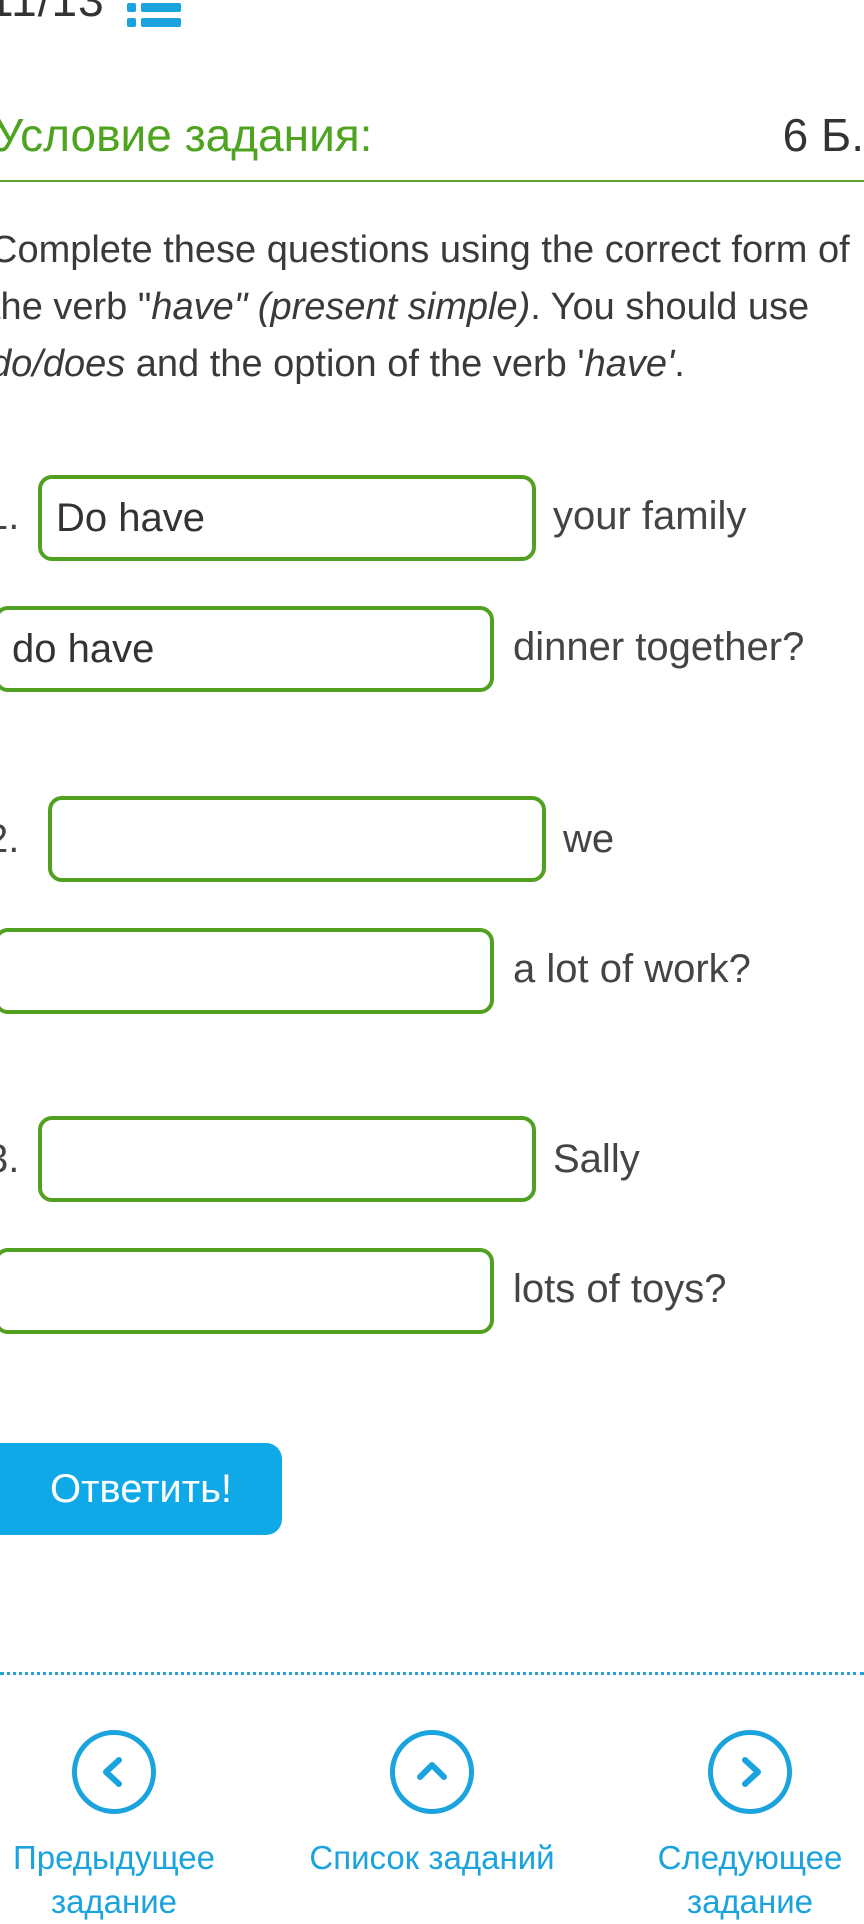  Describe the element at coordinates (589, 839) in the screenshot. I see `question-text: we` at that location.